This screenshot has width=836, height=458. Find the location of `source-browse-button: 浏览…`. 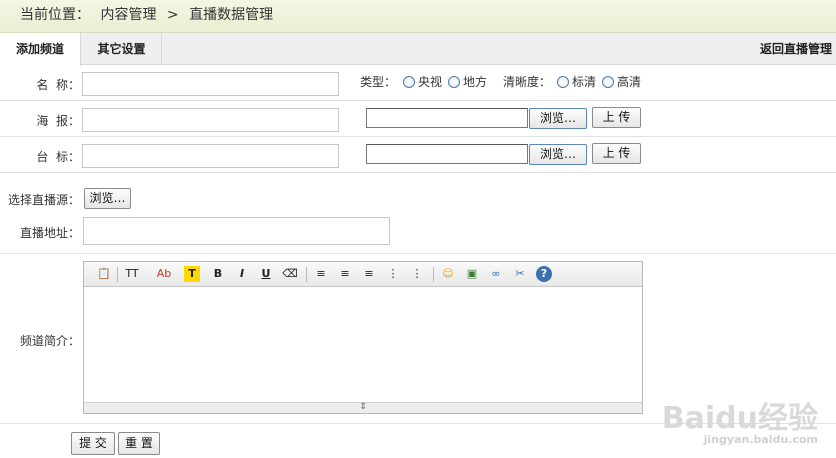

source-browse-button: 浏览… is located at coordinates (107, 198).